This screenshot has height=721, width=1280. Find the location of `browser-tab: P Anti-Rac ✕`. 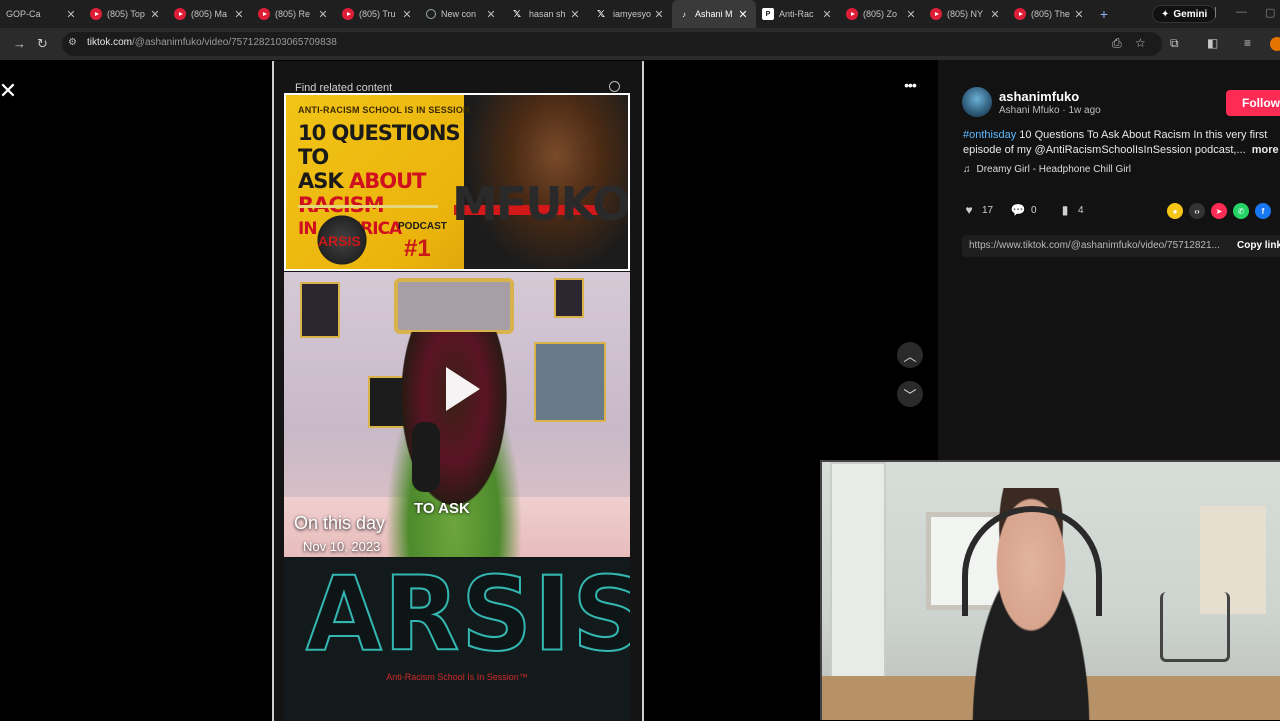

browser-tab: P Anti-Rac ✕ is located at coordinates (798, 14).